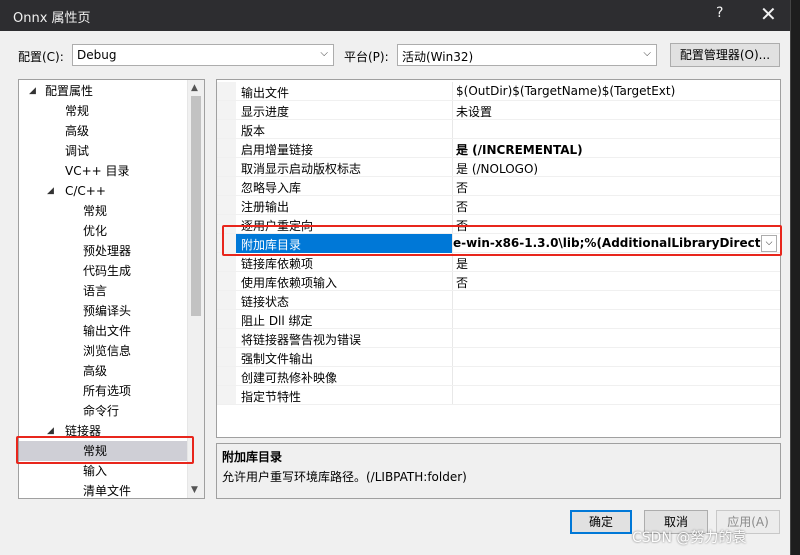 The width and height of the screenshot is (800, 555). What do you see at coordinates (41, 57) in the screenshot?
I see `config-label: 配置(C):` at bounding box center [41, 57].